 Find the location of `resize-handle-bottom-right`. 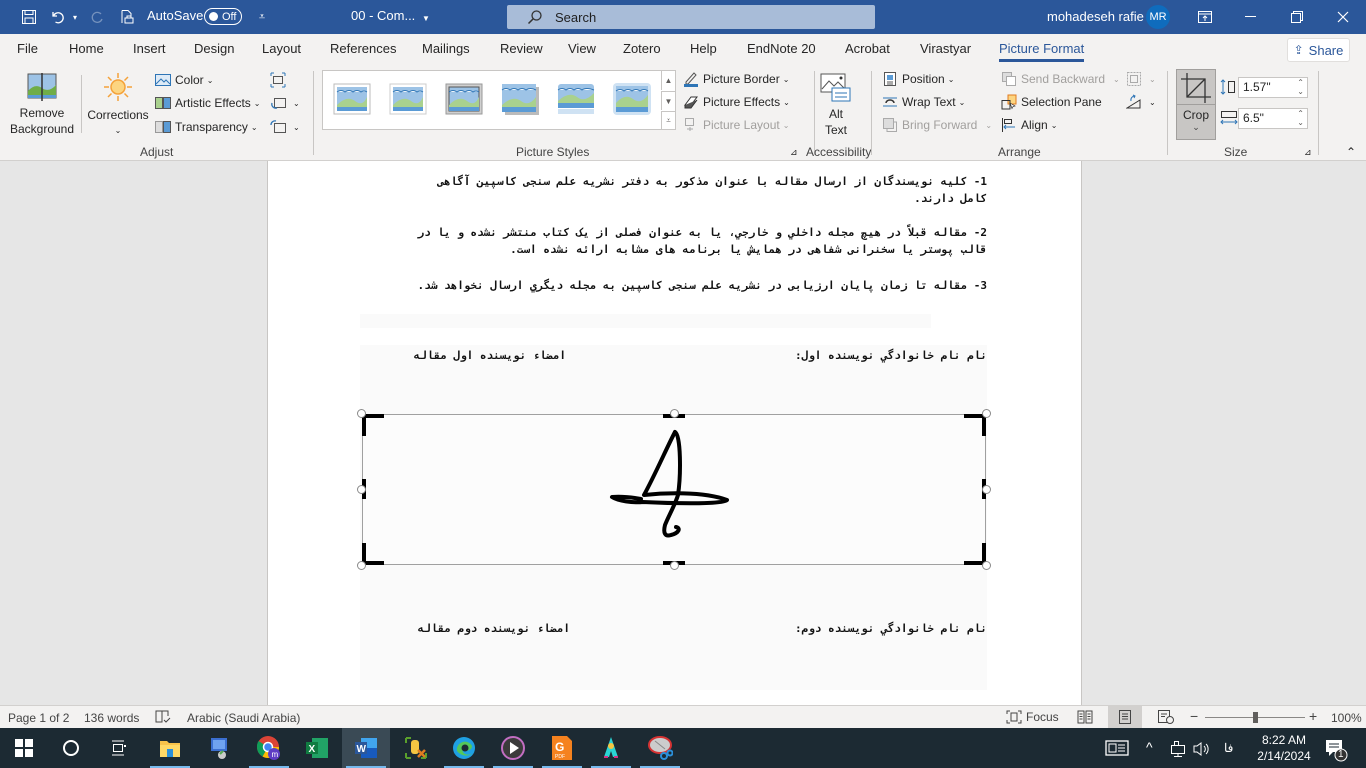

resize-handle-bottom-right is located at coordinates (986, 565).